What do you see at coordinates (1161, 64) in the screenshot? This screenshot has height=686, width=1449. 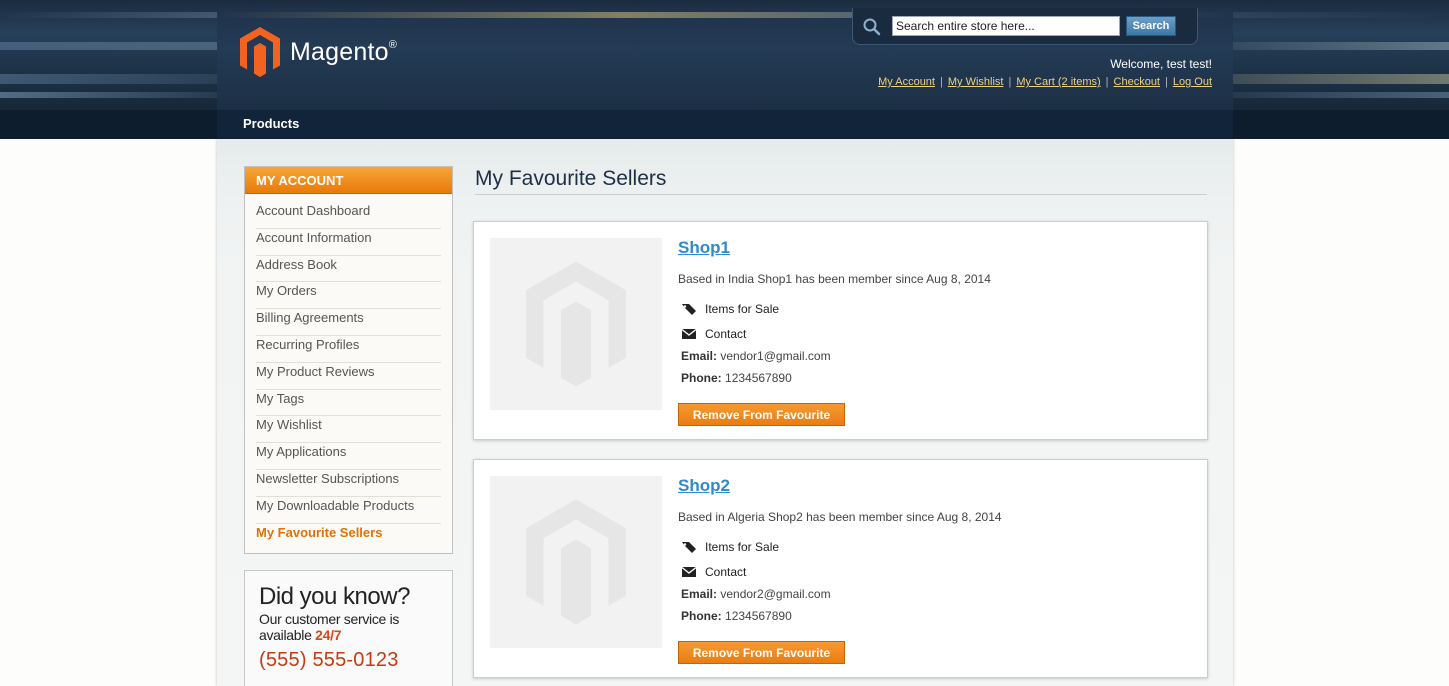 I see `welcome-message: Welcome, test test!` at bounding box center [1161, 64].